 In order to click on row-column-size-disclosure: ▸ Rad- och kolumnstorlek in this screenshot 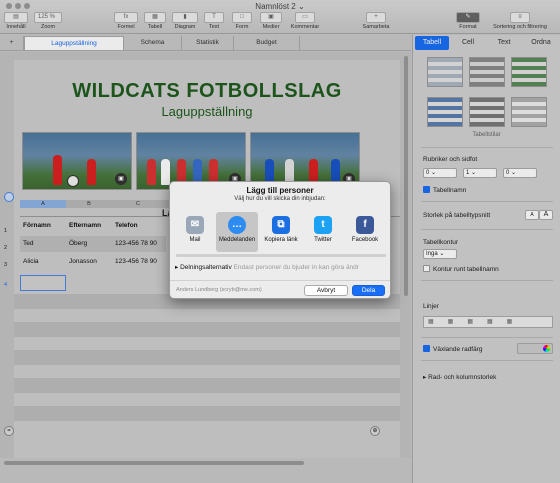, I will do `click(459, 377)`.